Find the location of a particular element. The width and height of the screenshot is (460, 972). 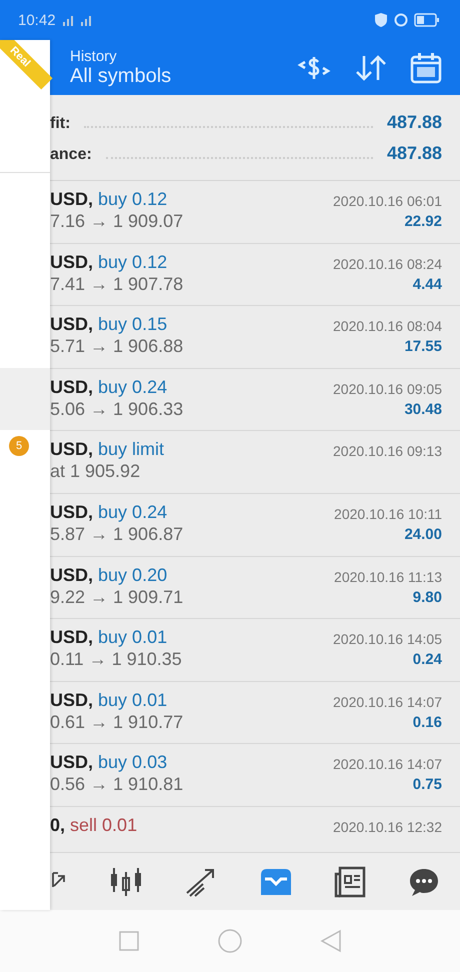

screen-title: History is located at coordinates (94, 56).